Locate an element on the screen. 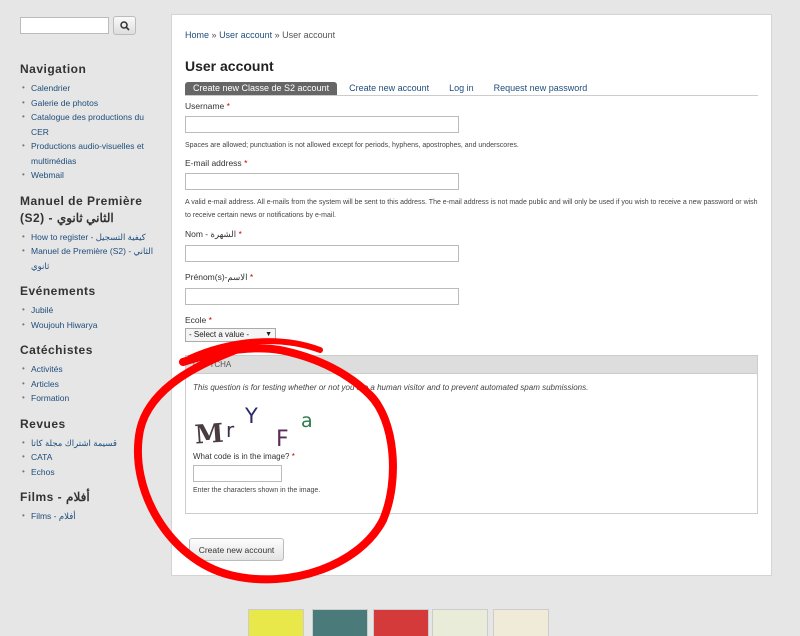 The height and width of the screenshot is (636, 800). username-label: Username * is located at coordinates (207, 106).